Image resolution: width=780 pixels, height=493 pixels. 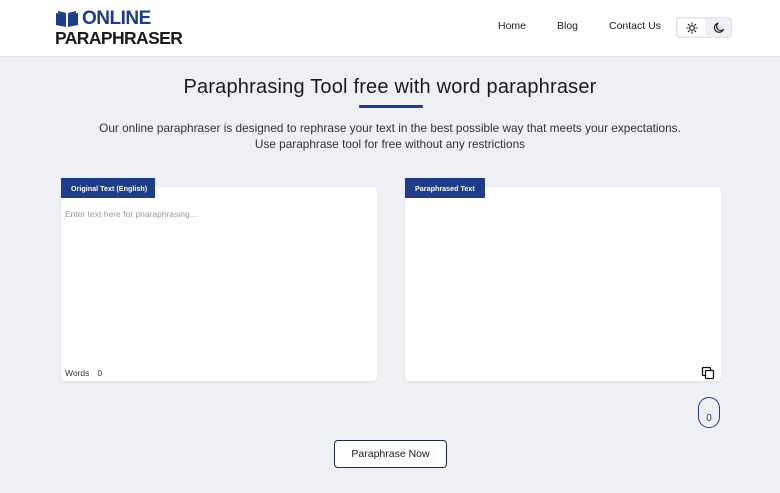 I want to click on copy-icon, so click(x=708, y=373).